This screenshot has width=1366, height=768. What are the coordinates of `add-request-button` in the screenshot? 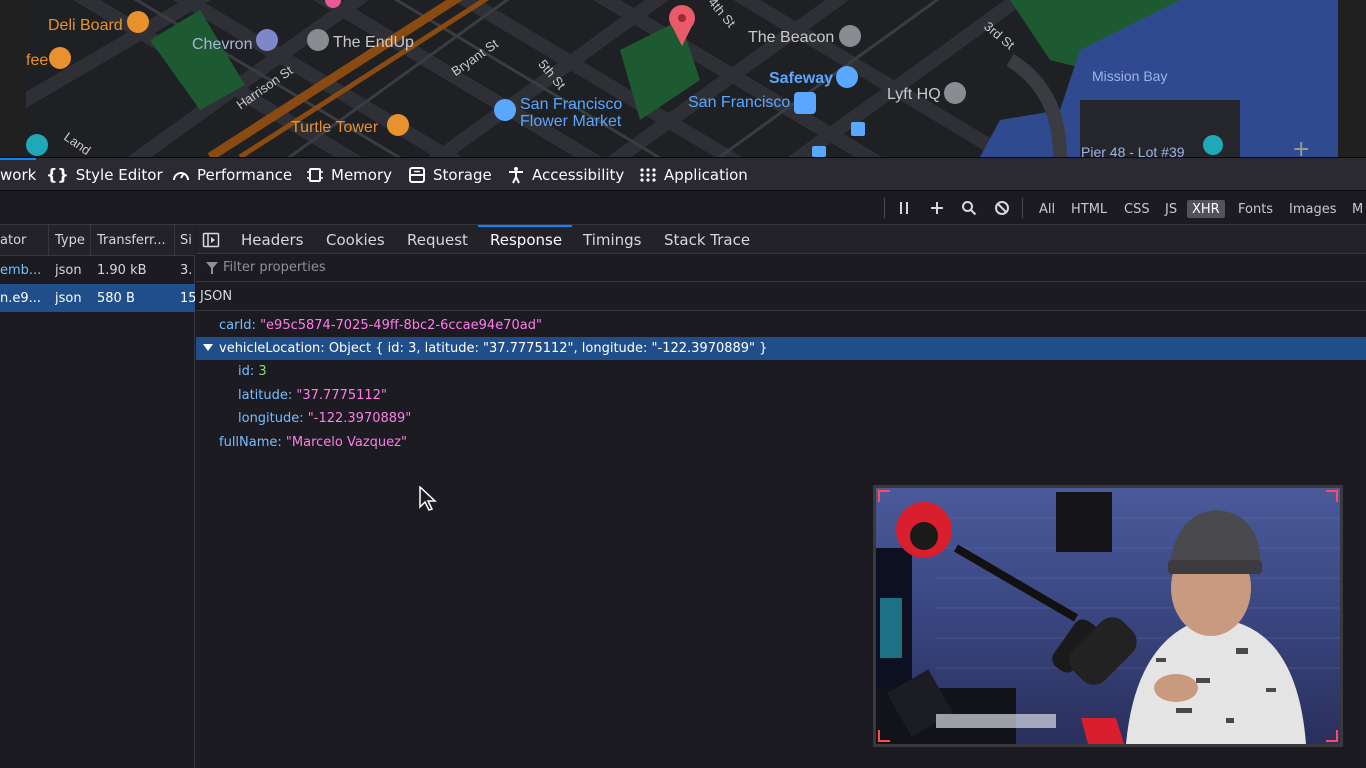 It's located at (937, 207).